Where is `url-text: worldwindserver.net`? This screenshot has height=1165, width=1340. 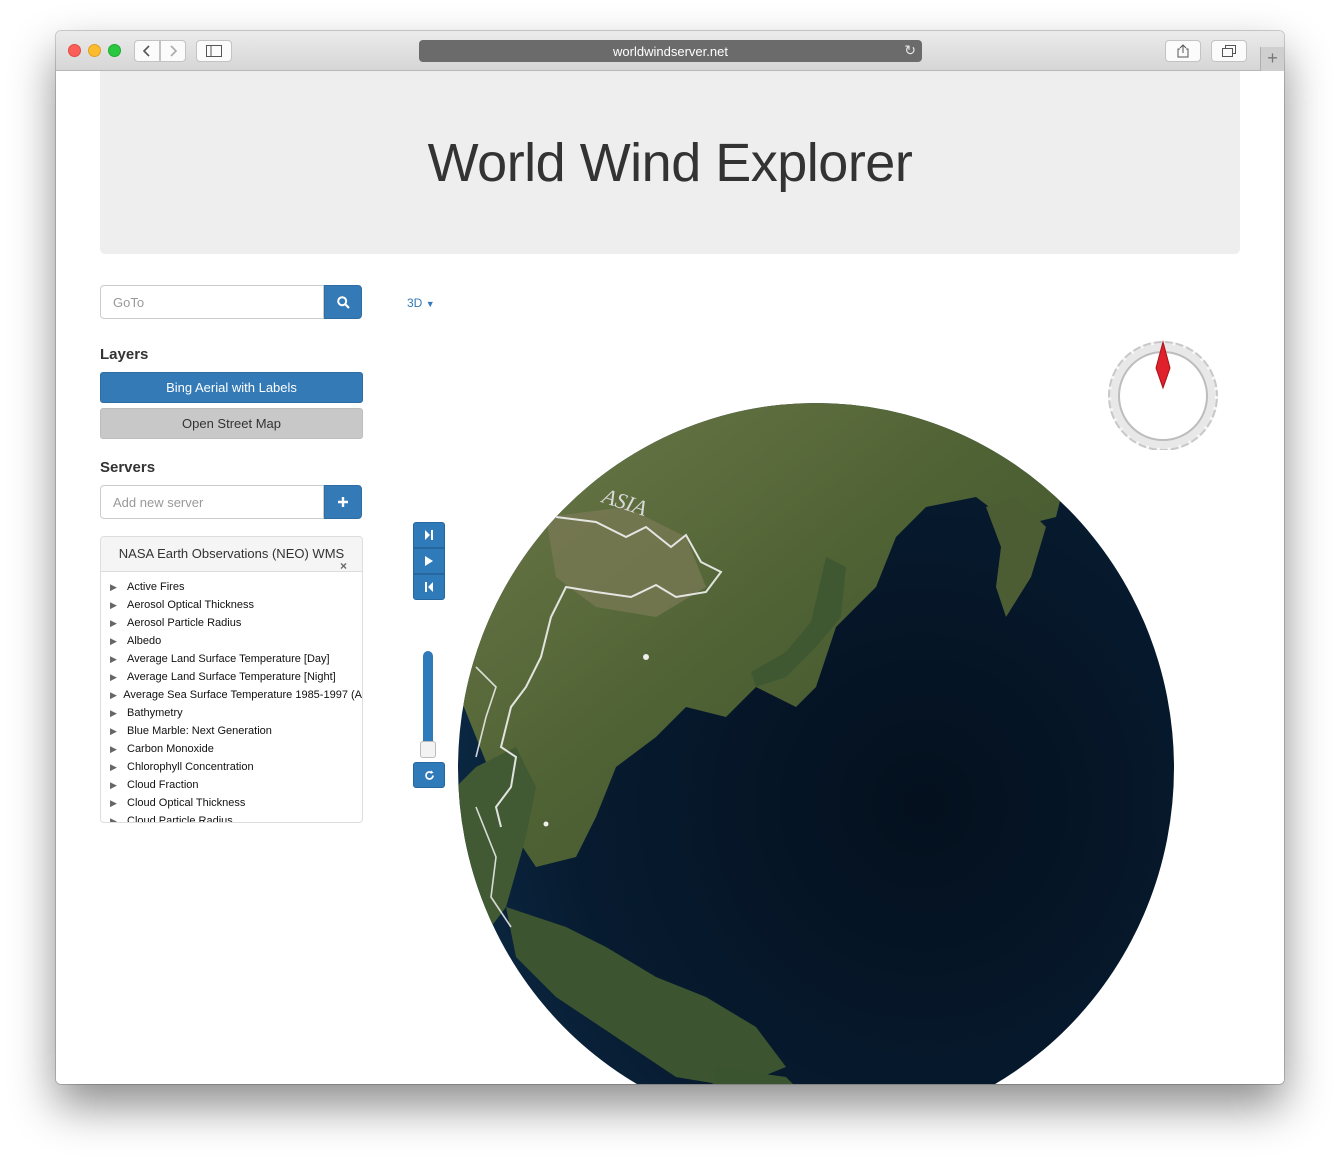 url-text: worldwindserver.net is located at coordinates (670, 51).